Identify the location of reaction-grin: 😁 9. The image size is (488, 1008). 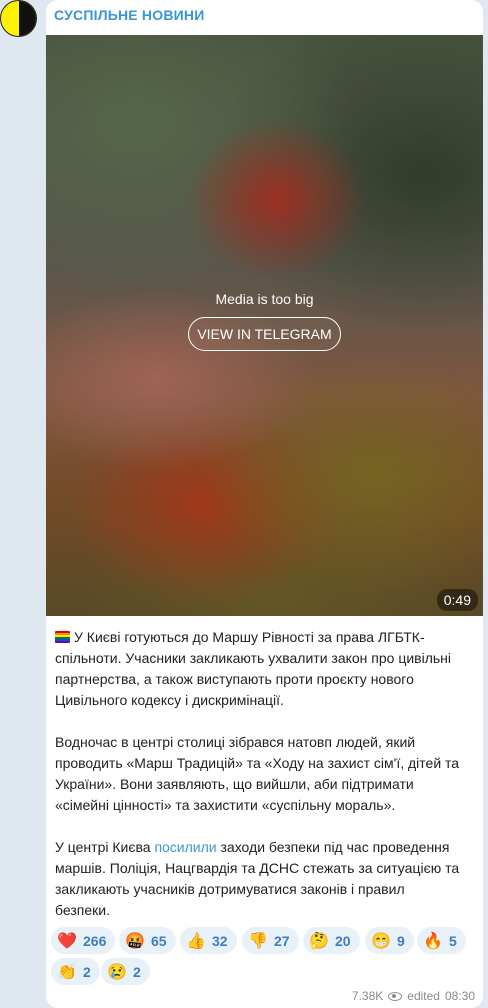
(389, 940).